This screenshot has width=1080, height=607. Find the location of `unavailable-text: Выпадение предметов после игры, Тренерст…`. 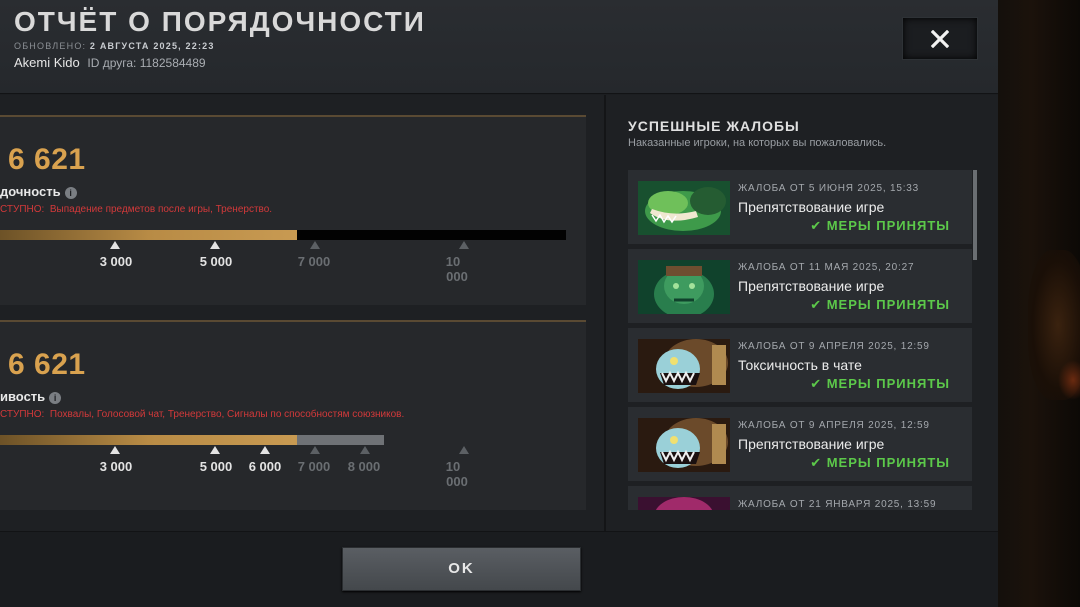

unavailable-text: Выпадение предметов после игры, Тренерст… is located at coordinates (161, 209).